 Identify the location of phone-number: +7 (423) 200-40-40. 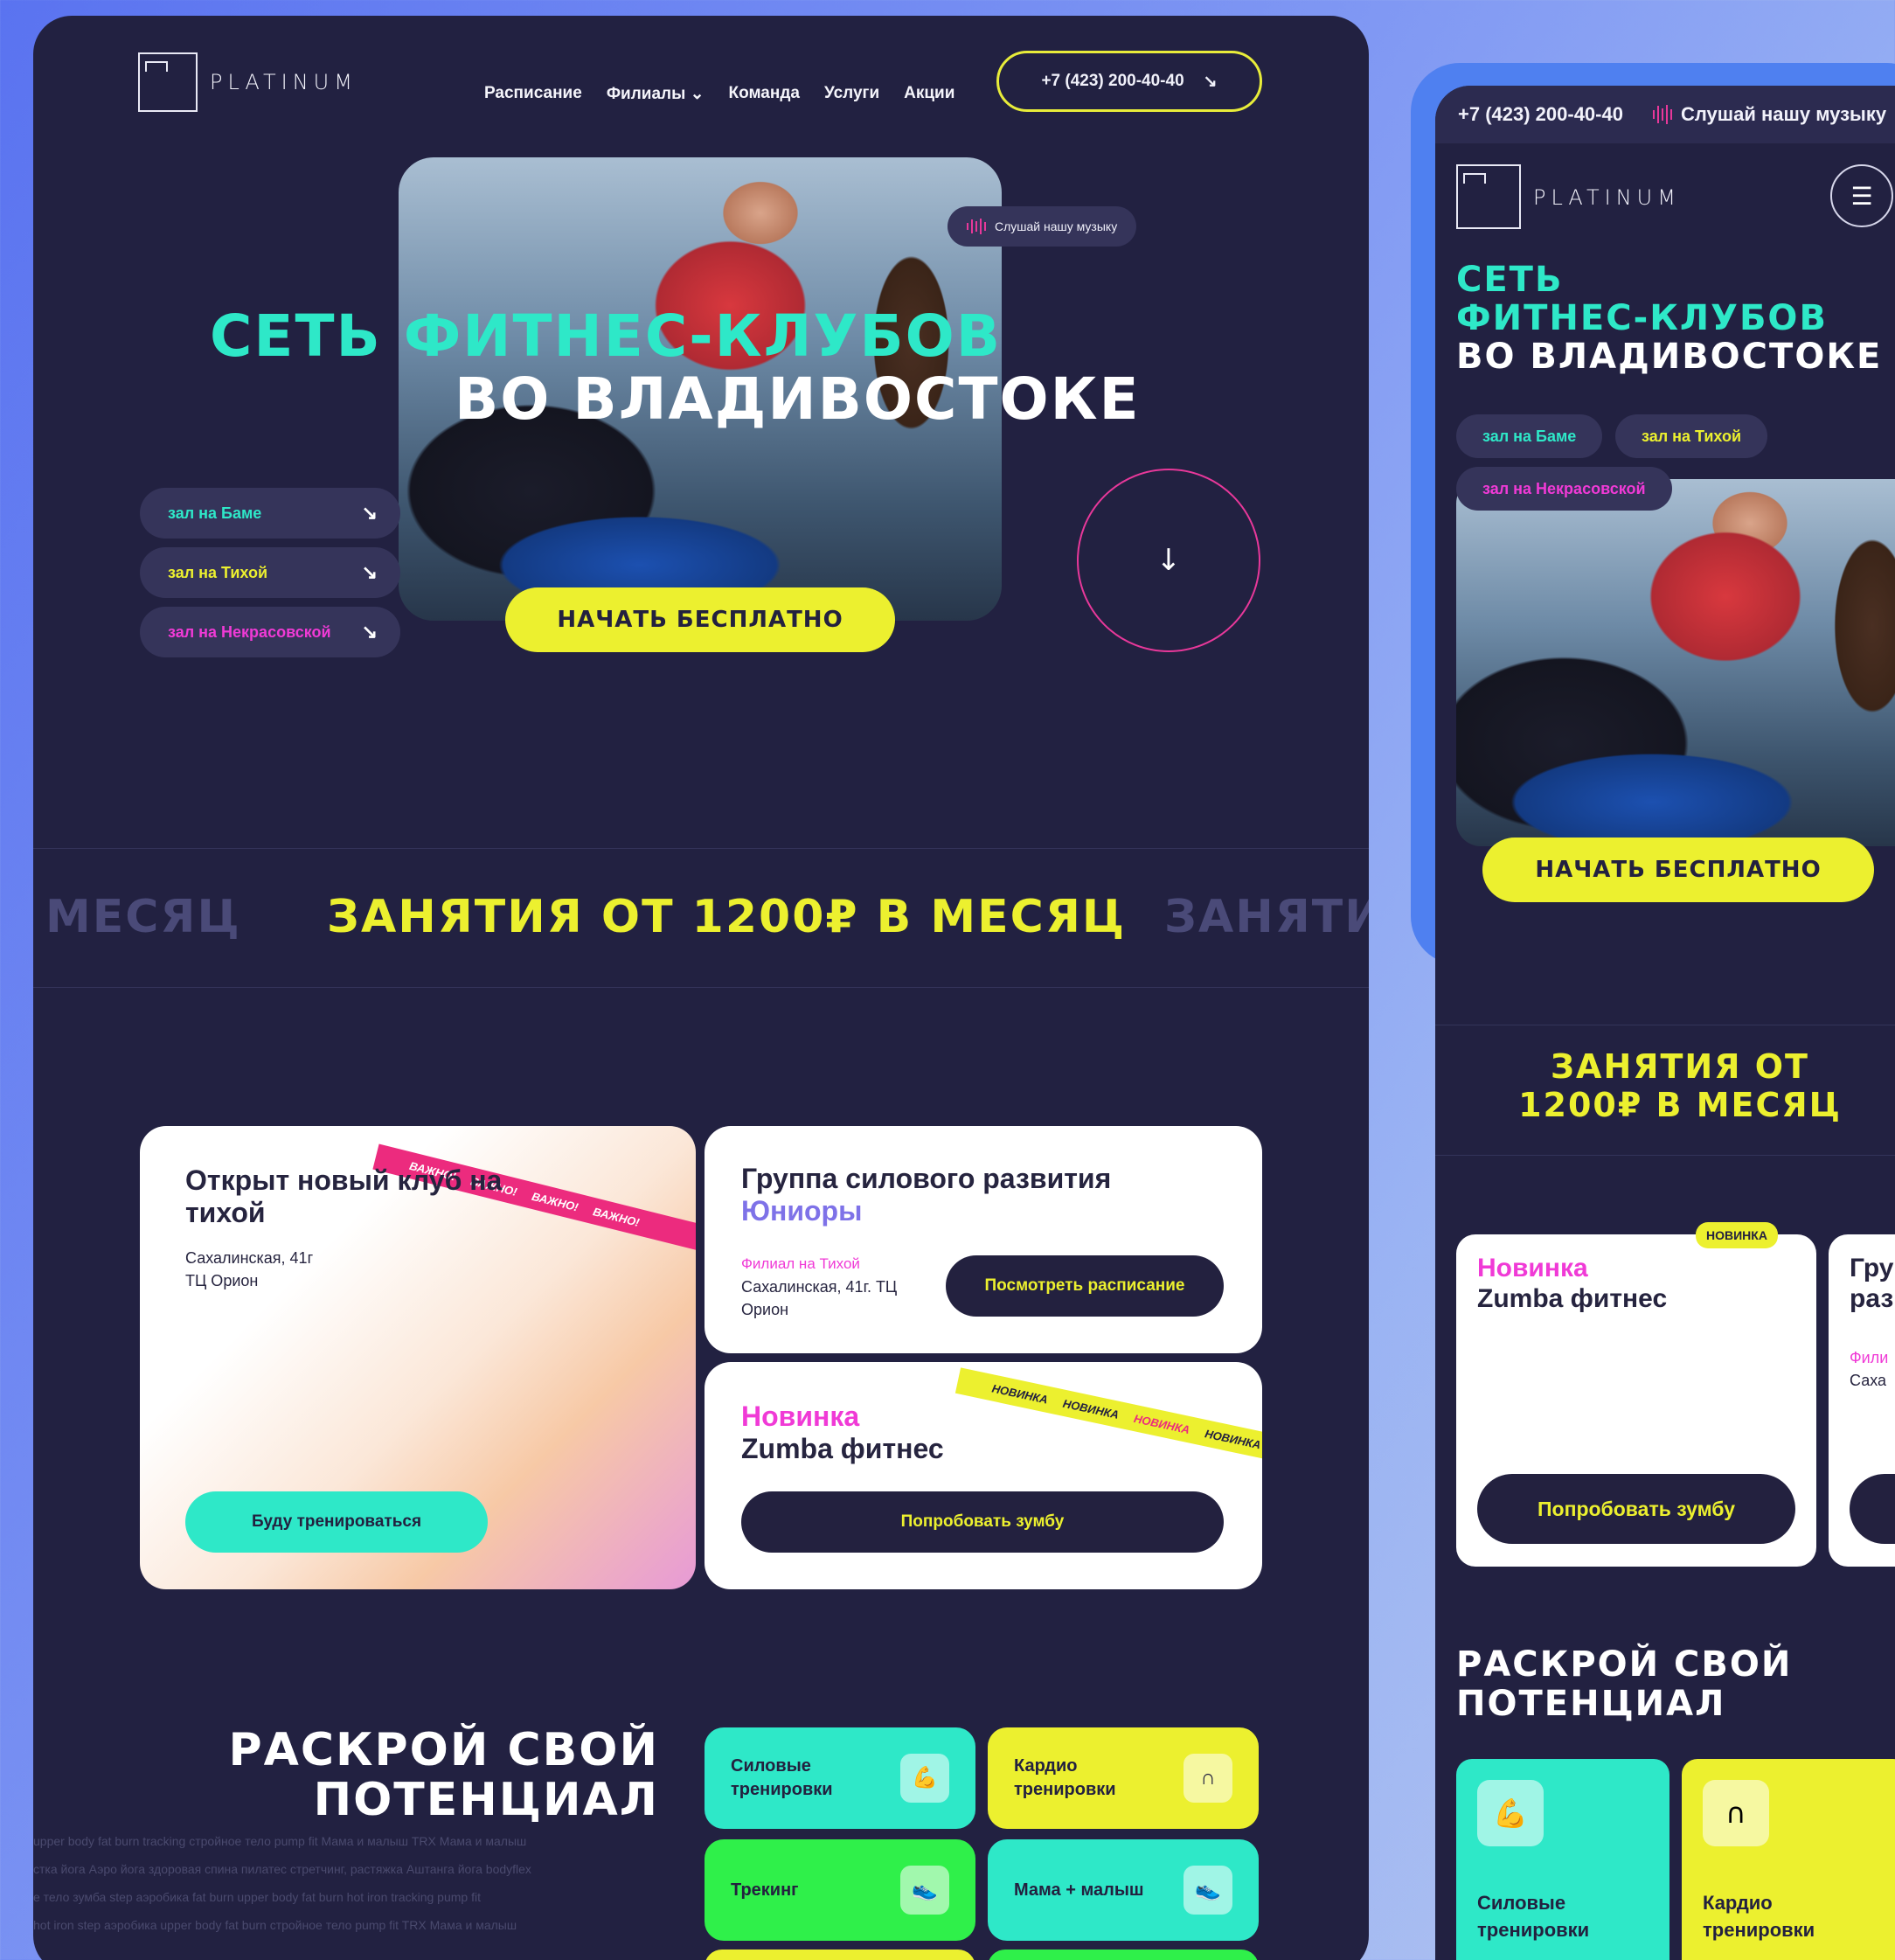
(1112, 81).